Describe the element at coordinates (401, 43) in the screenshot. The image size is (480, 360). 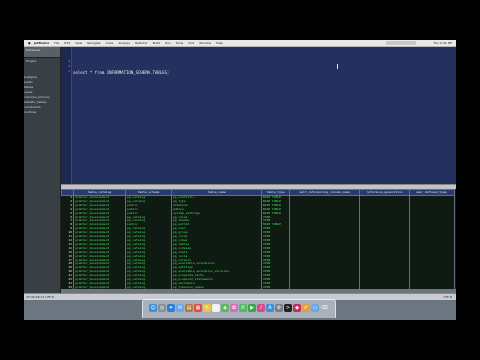
I see `status-icons` at that location.